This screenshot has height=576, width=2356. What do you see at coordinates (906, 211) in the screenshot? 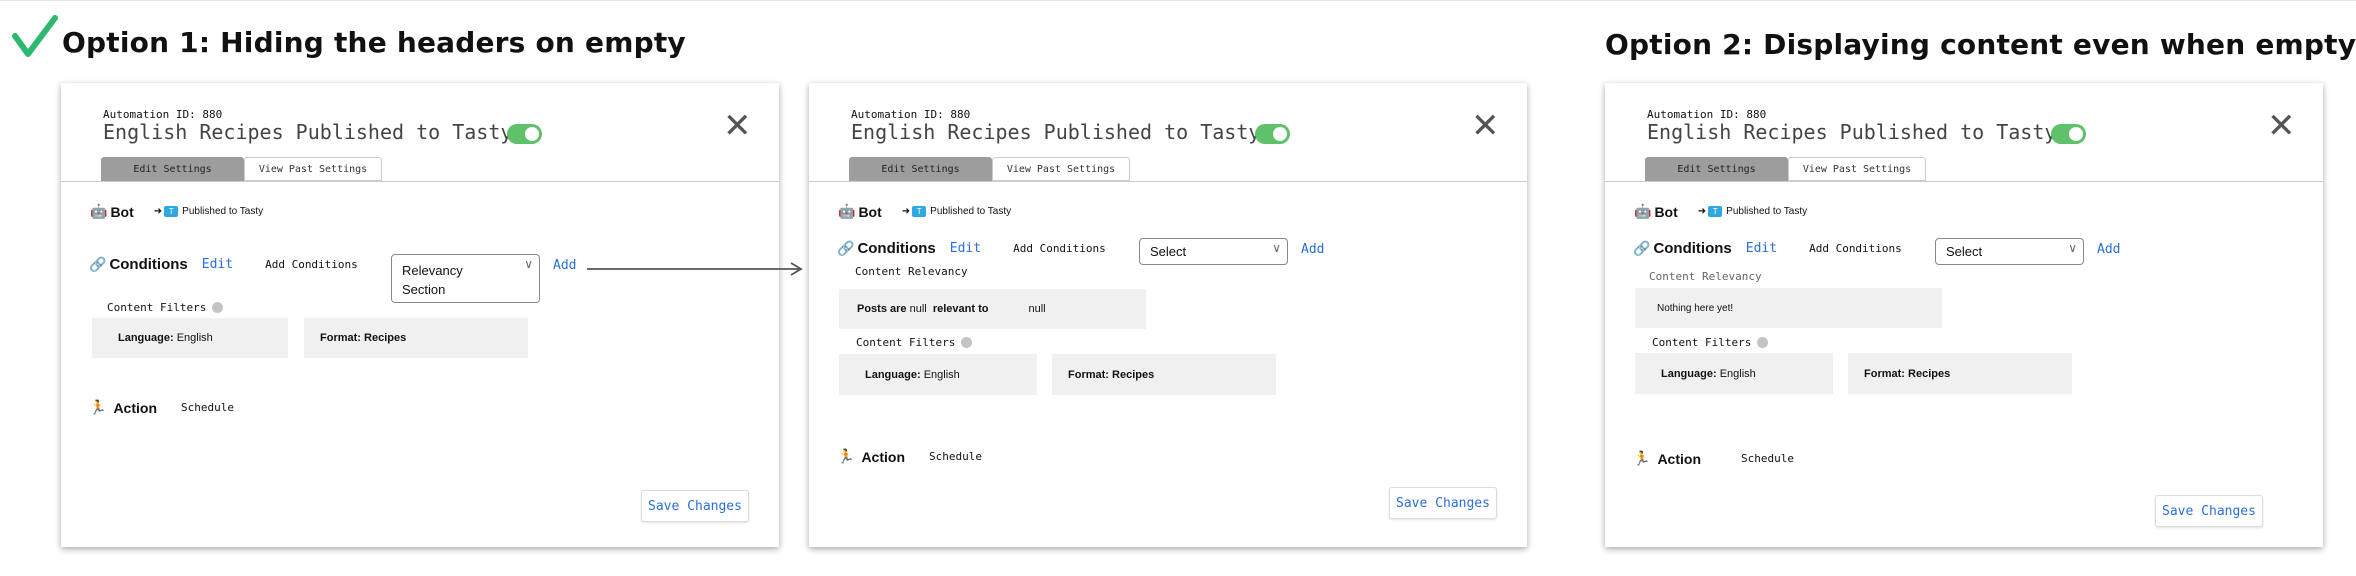
I see `arrow-right-icon: ➜` at bounding box center [906, 211].